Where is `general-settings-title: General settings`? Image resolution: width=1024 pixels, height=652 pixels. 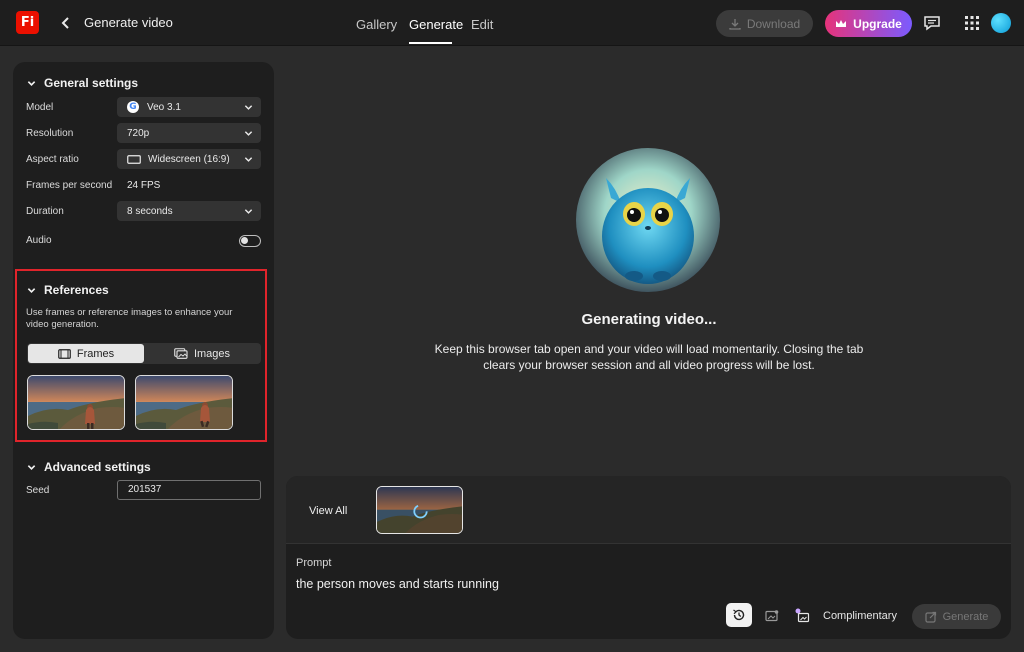 general-settings-title: General settings is located at coordinates (91, 83).